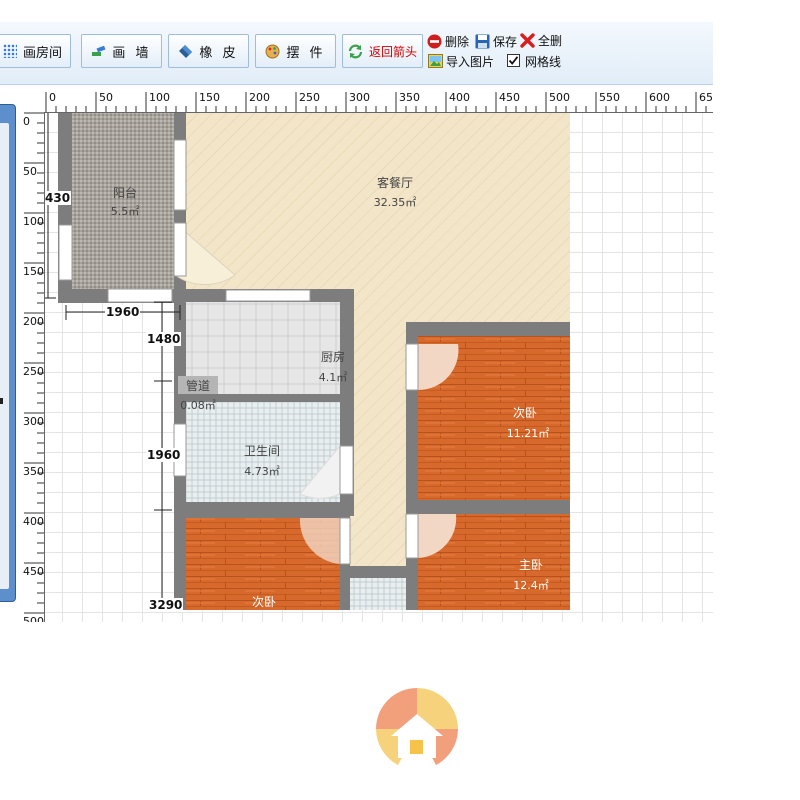 Image resolution: width=800 pixels, height=800 pixels. I want to click on master-bedroom-name: 主卧, so click(531, 565).